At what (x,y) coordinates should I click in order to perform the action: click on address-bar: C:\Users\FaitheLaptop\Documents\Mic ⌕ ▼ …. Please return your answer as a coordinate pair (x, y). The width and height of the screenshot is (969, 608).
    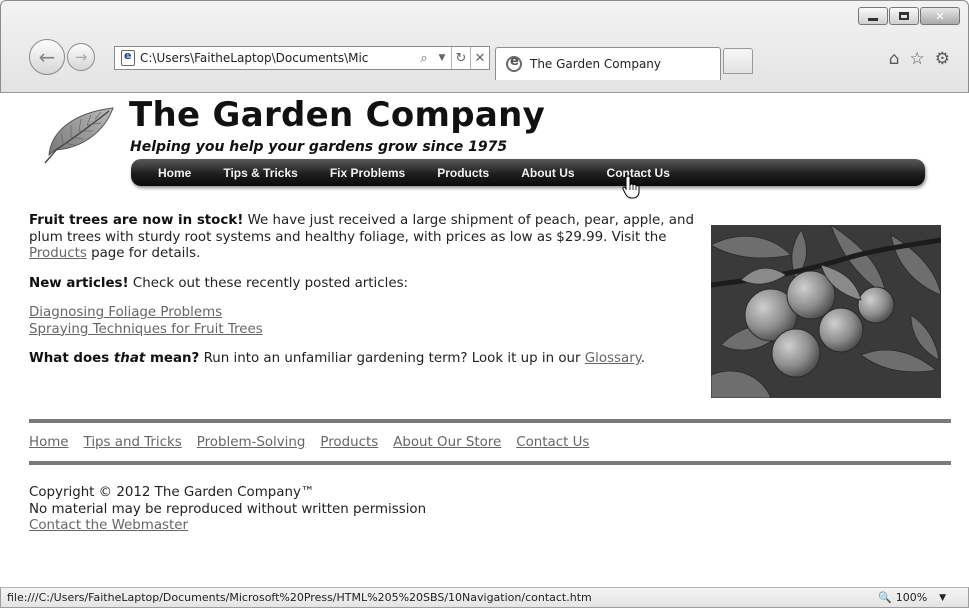
    Looking at the image, I should click on (302, 58).